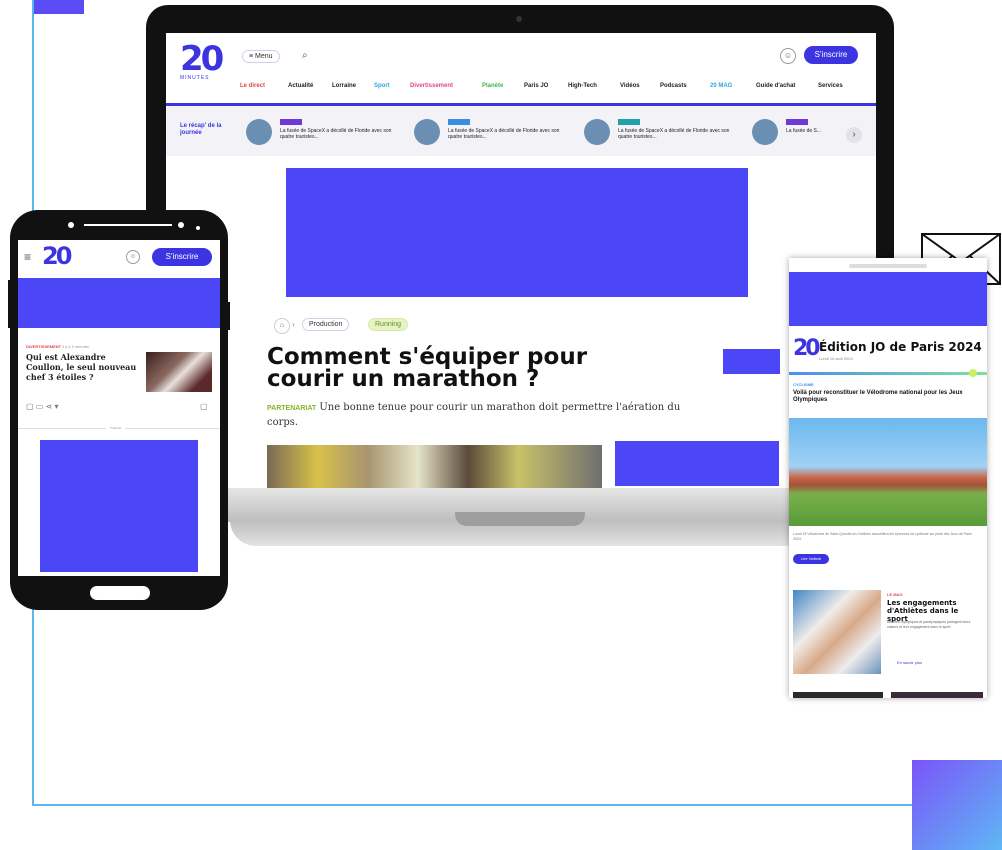  I want to click on accent-dot, so click(973, 373).